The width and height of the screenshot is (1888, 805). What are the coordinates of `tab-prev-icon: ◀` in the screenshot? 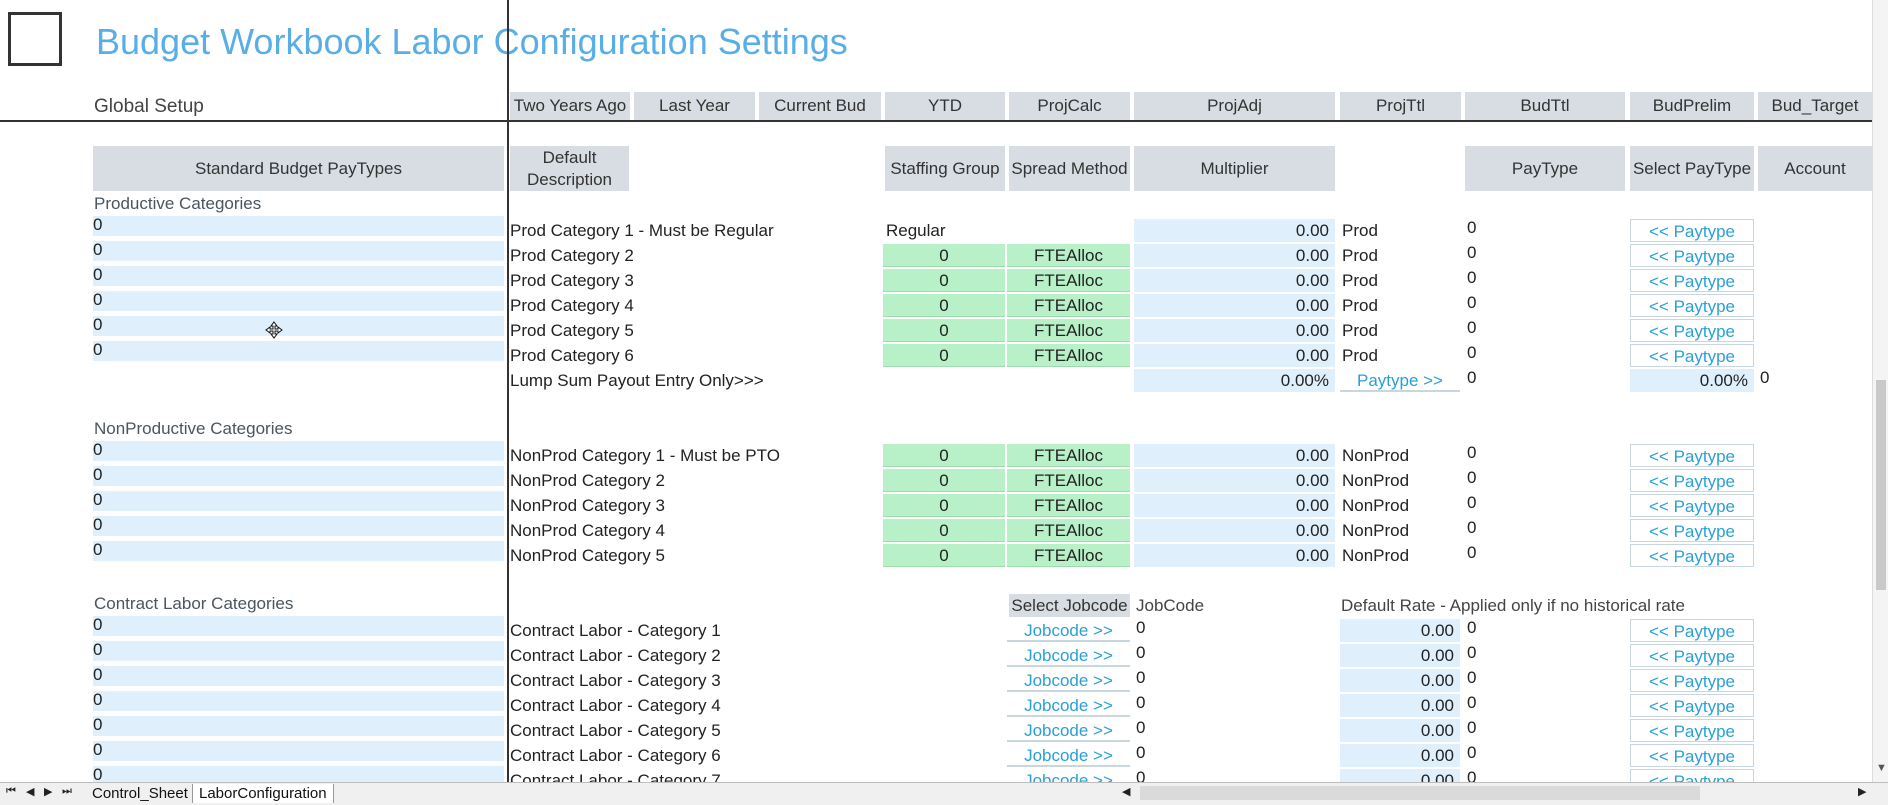 It's located at (30, 791).